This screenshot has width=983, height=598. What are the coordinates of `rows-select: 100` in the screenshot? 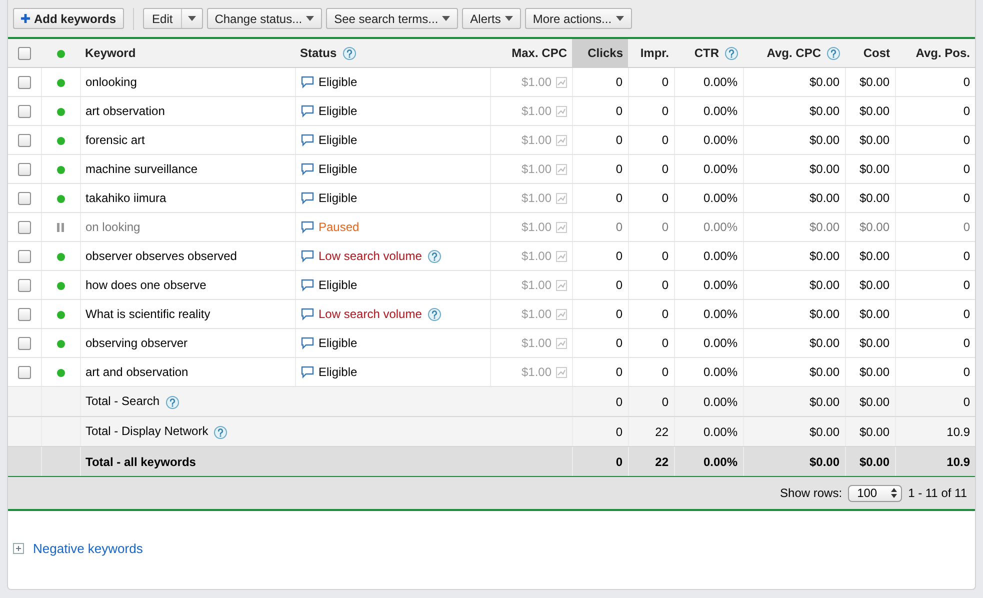 It's located at (875, 493).